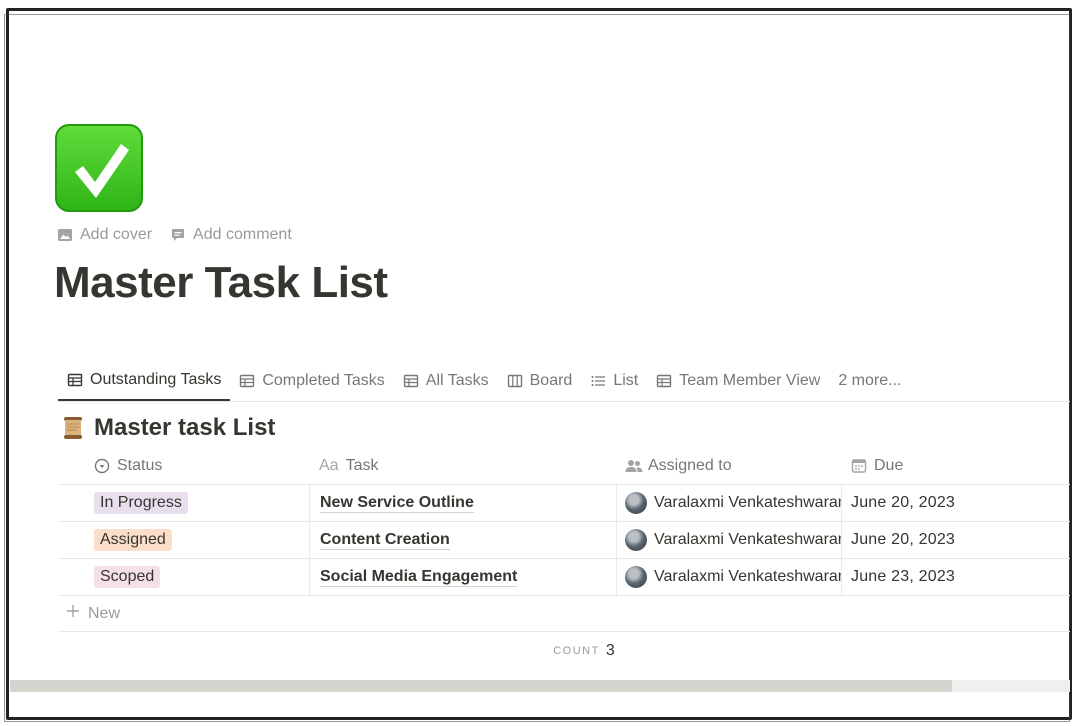  Describe the element at coordinates (104, 613) in the screenshot. I see `new-row-label: New` at that location.